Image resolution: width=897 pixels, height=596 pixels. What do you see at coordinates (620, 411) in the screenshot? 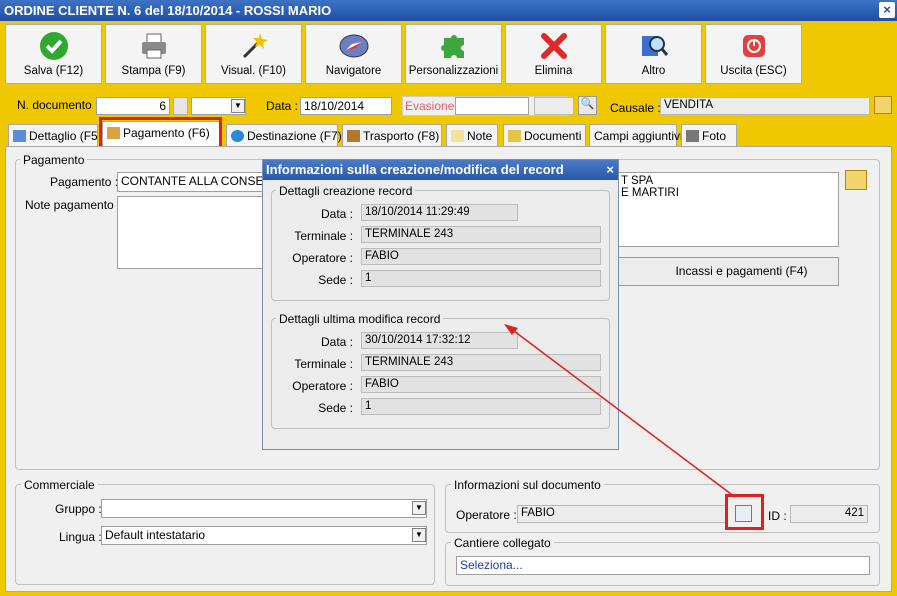
I see `annotation-arrow` at bounding box center [620, 411].